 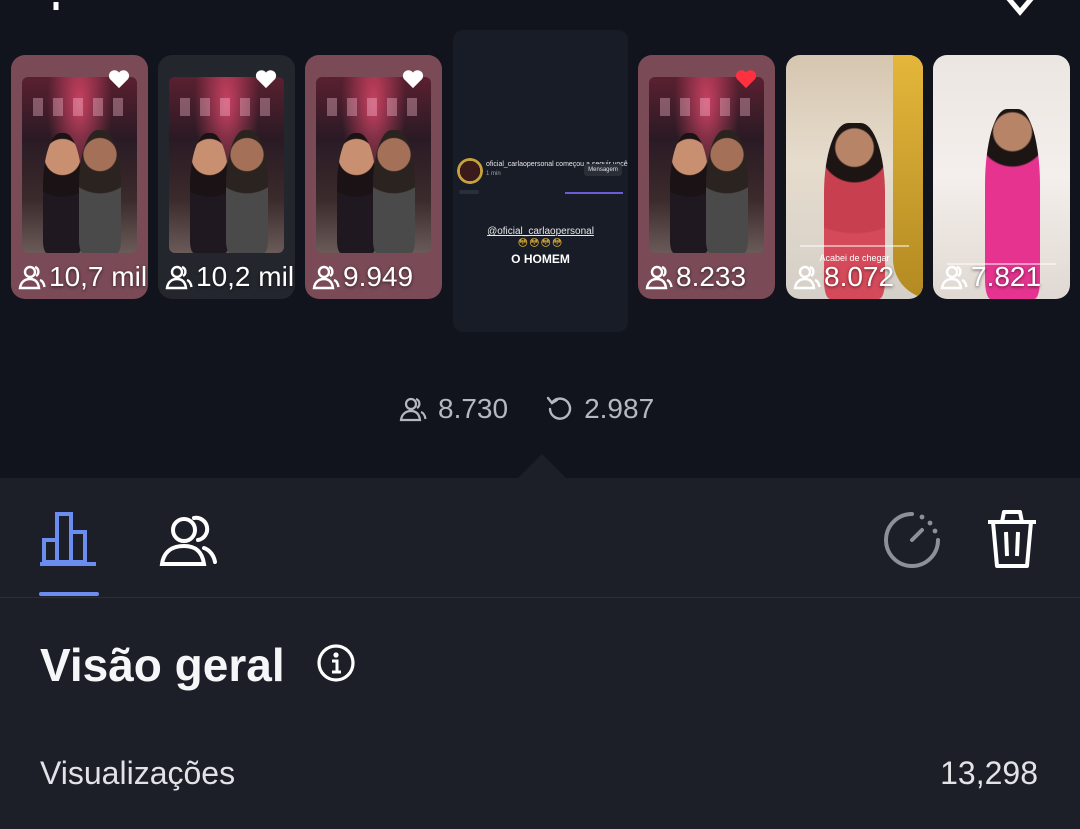 I want to click on metric-value: 13,298, so click(x=989, y=773).